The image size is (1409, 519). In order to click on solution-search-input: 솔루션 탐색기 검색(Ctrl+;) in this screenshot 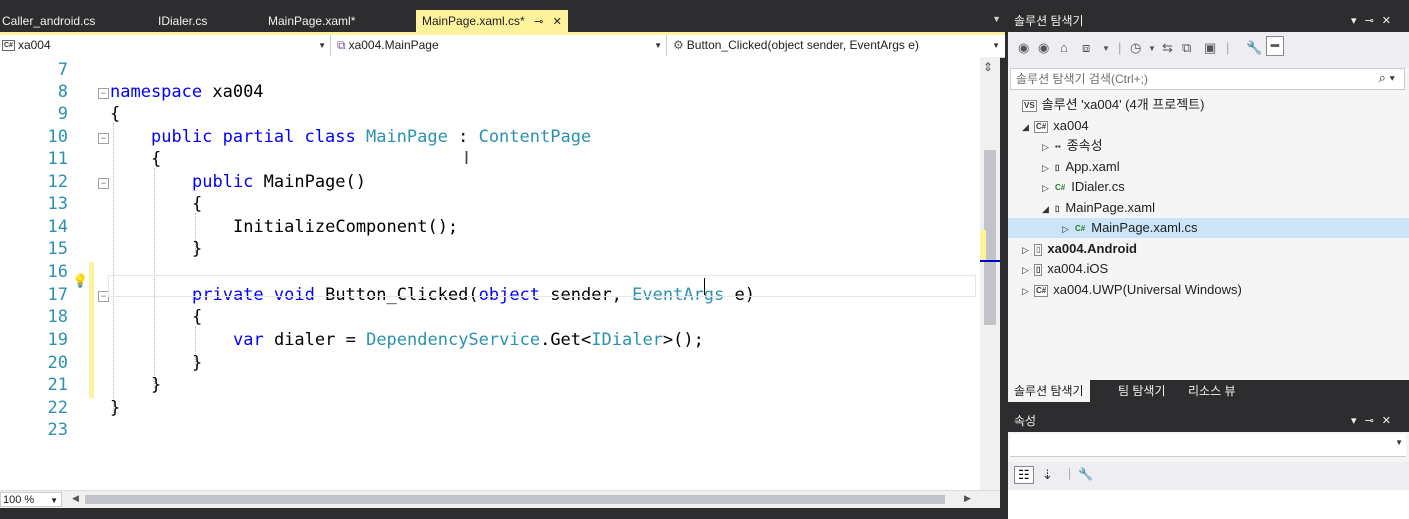, I will do `click(1207, 79)`.